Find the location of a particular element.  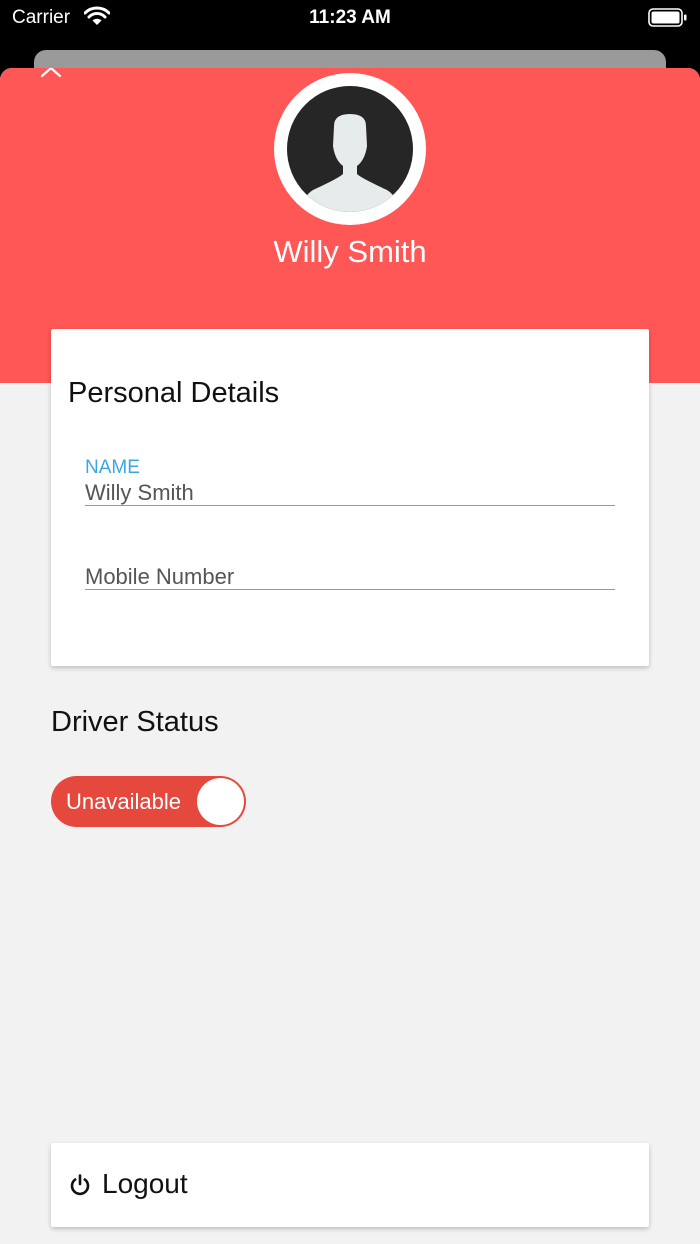

driver-status-toggle: Unavailable is located at coordinates (148, 801).